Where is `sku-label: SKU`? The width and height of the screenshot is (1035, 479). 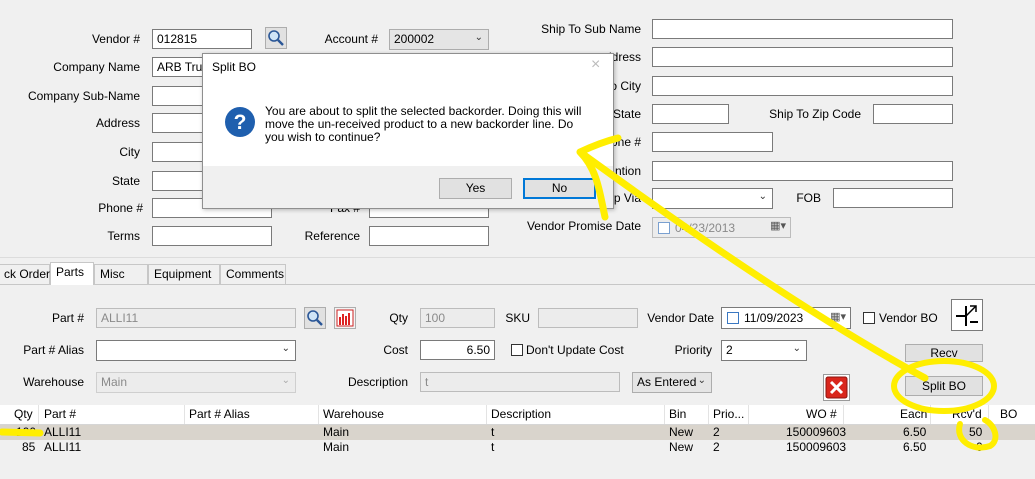
sku-label: SKU is located at coordinates (517, 318).